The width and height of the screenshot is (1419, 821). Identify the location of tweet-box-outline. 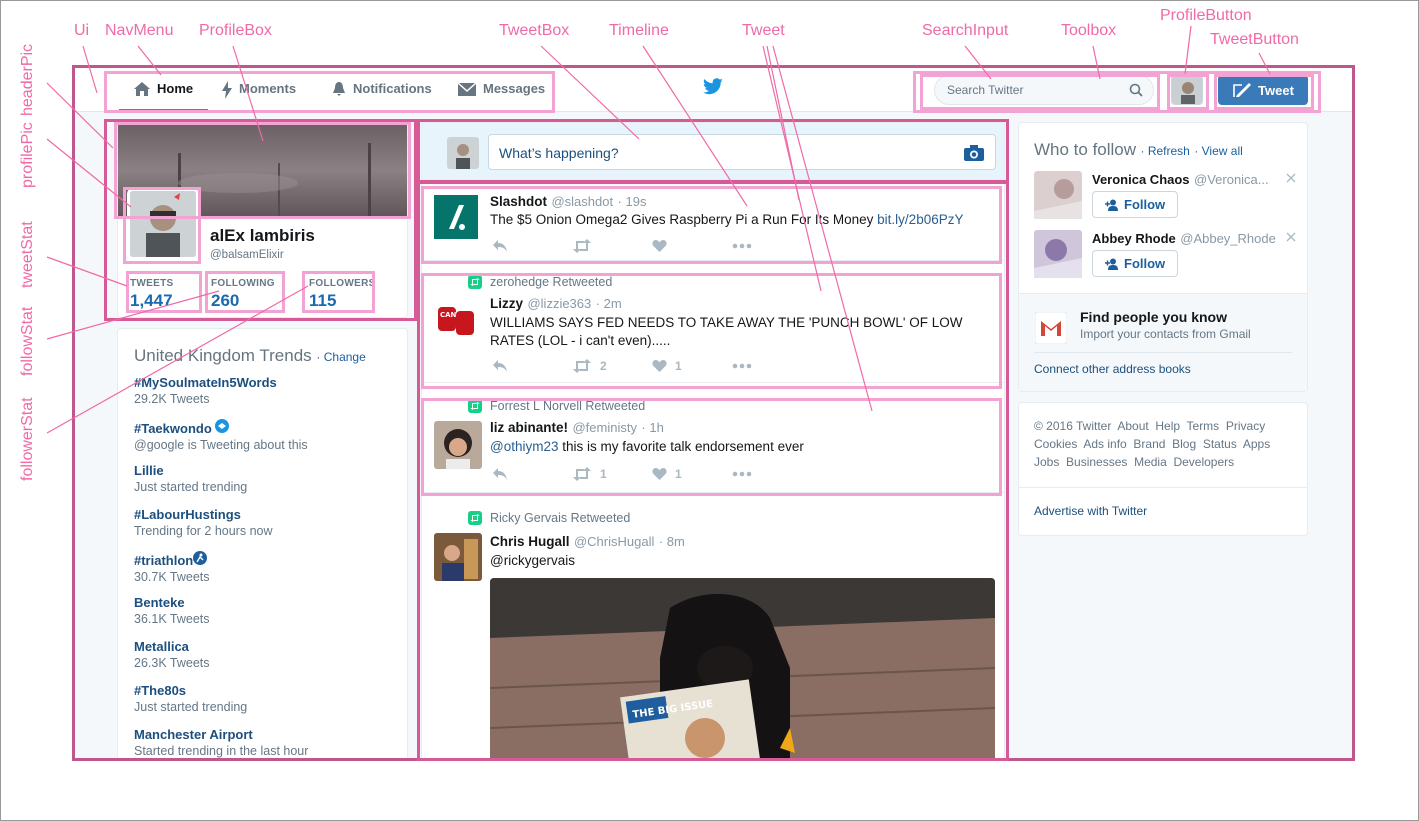
(713, 151).